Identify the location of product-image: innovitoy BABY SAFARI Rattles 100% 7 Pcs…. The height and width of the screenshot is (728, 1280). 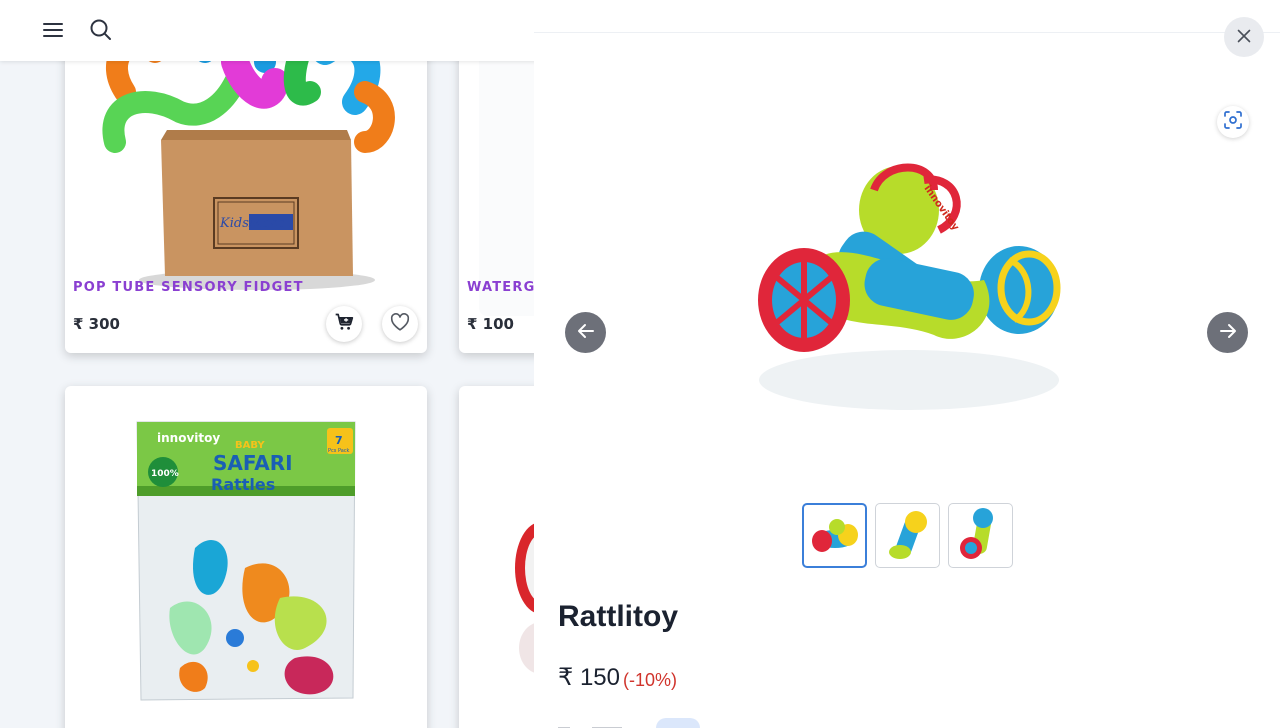
(246, 559).